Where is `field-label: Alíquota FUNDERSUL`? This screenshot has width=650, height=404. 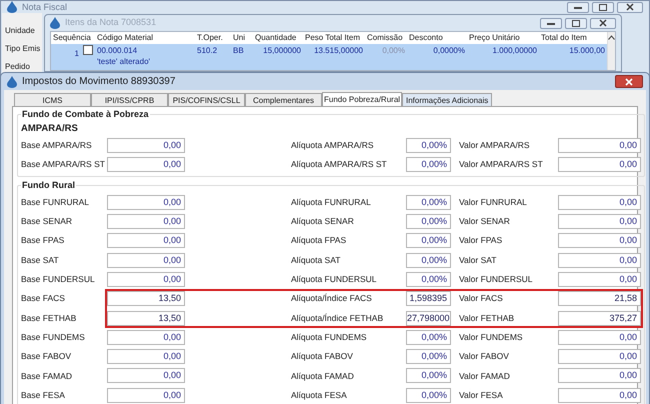 field-label: Alíquota FUNDERSUL is located at coordinates (334, 279).